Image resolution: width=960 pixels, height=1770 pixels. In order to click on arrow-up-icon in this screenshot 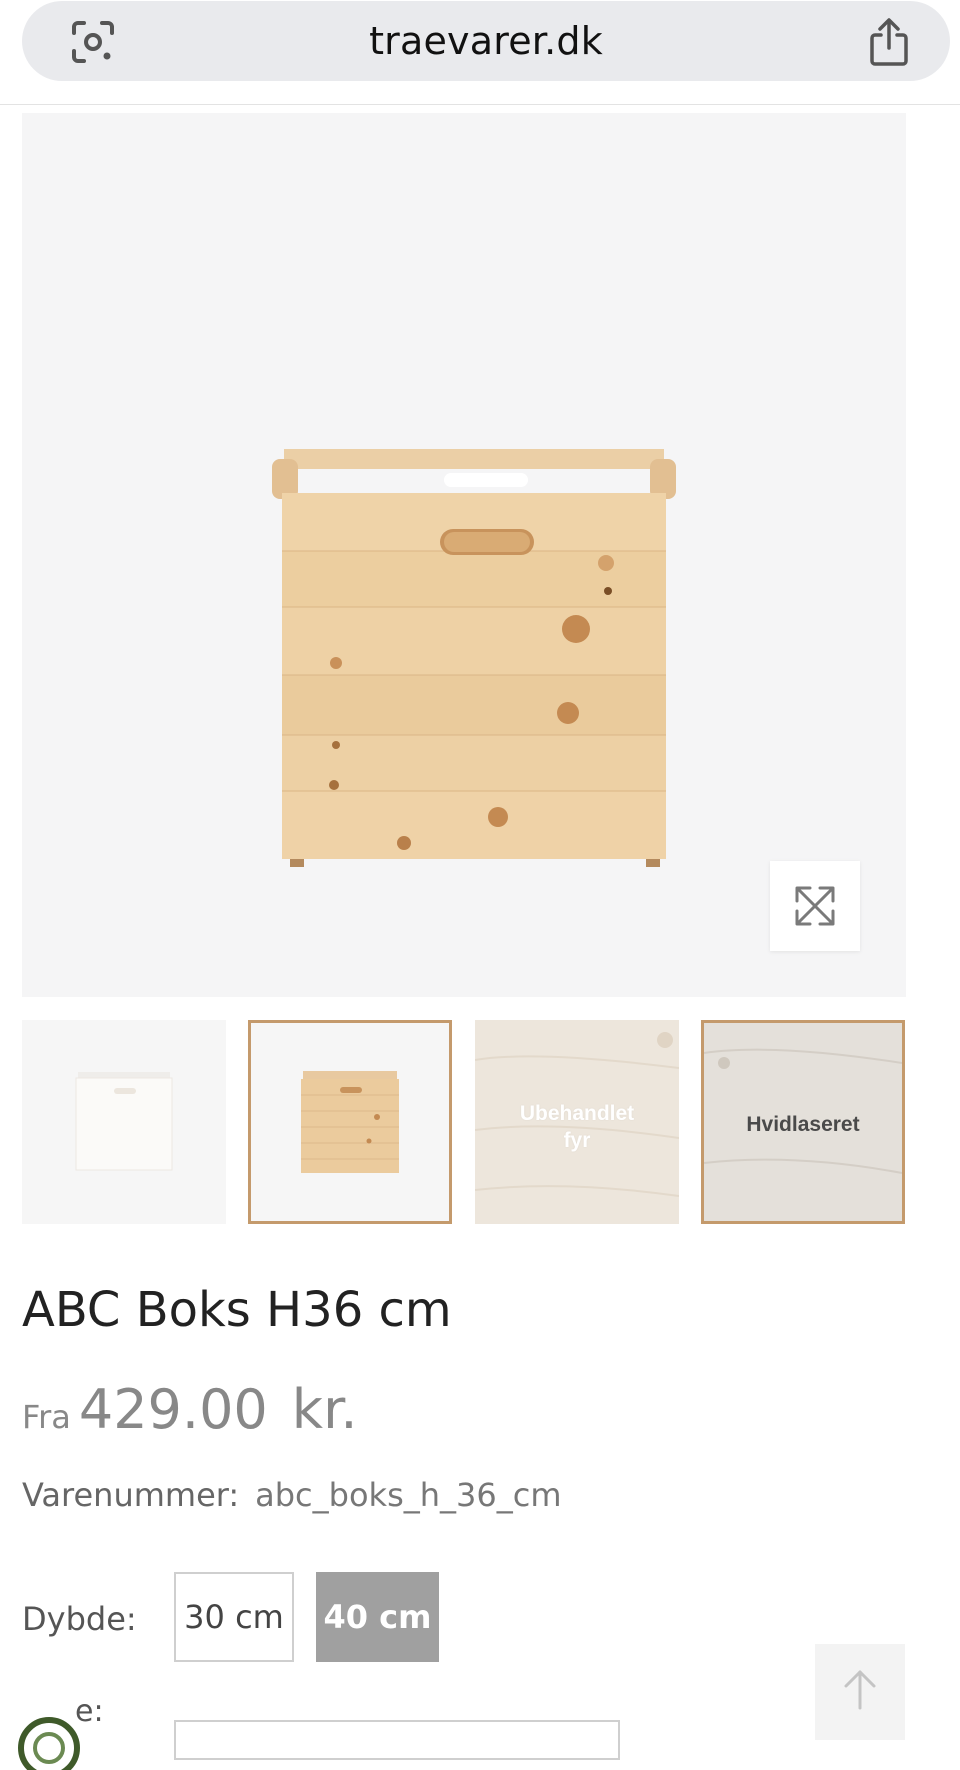, I will do `click(860, 1690)`.